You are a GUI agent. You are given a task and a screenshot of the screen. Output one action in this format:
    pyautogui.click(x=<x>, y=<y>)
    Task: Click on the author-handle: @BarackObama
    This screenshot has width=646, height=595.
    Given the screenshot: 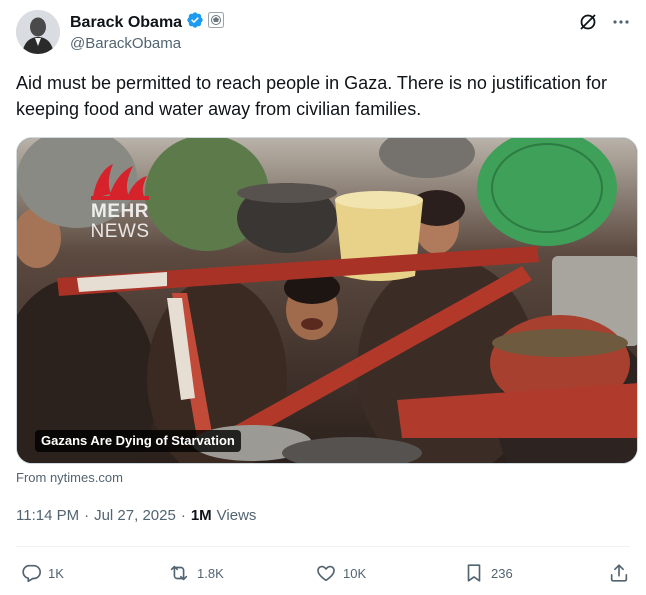 What is the action you would take?
    pyautogui.click(x=125, y=44)
    